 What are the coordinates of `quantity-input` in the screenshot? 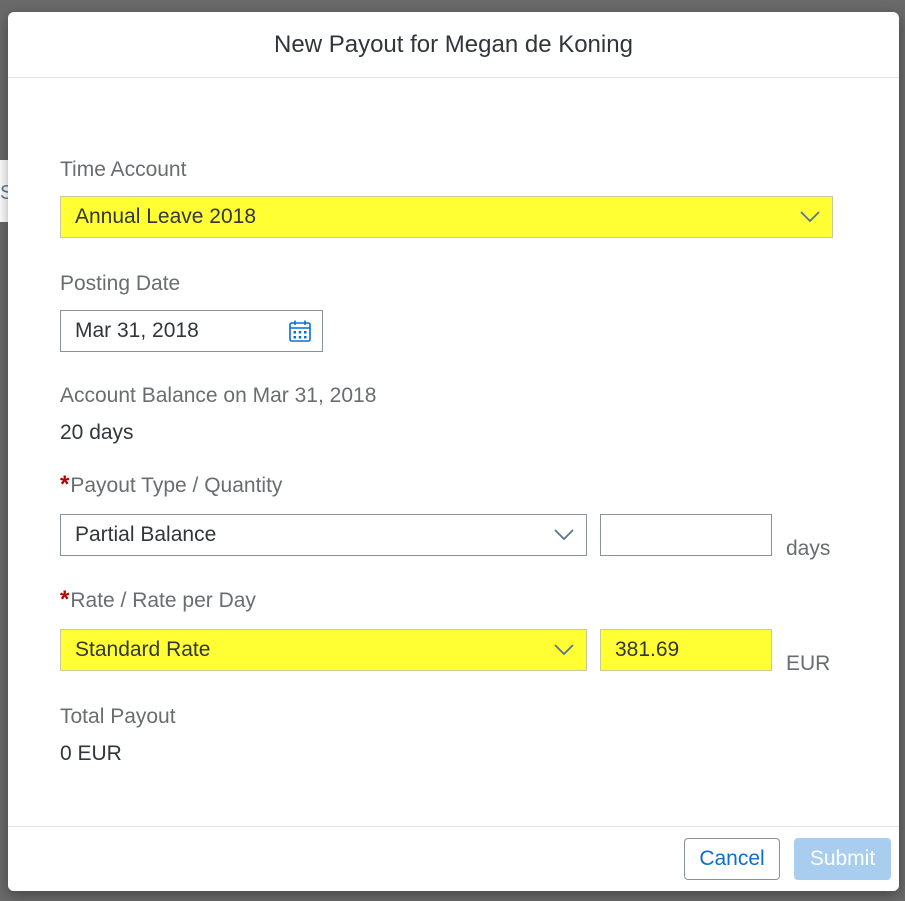 It's located at (686, 535).